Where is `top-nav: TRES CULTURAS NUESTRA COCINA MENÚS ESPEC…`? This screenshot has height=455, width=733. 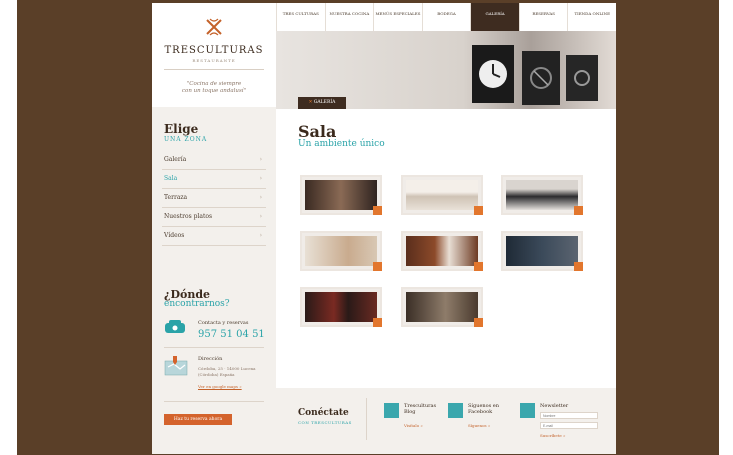 top-nav: TRES CULTURAS NUESTRA COCINA MENÚS ESPEC… is located at coordinates (446, 17).